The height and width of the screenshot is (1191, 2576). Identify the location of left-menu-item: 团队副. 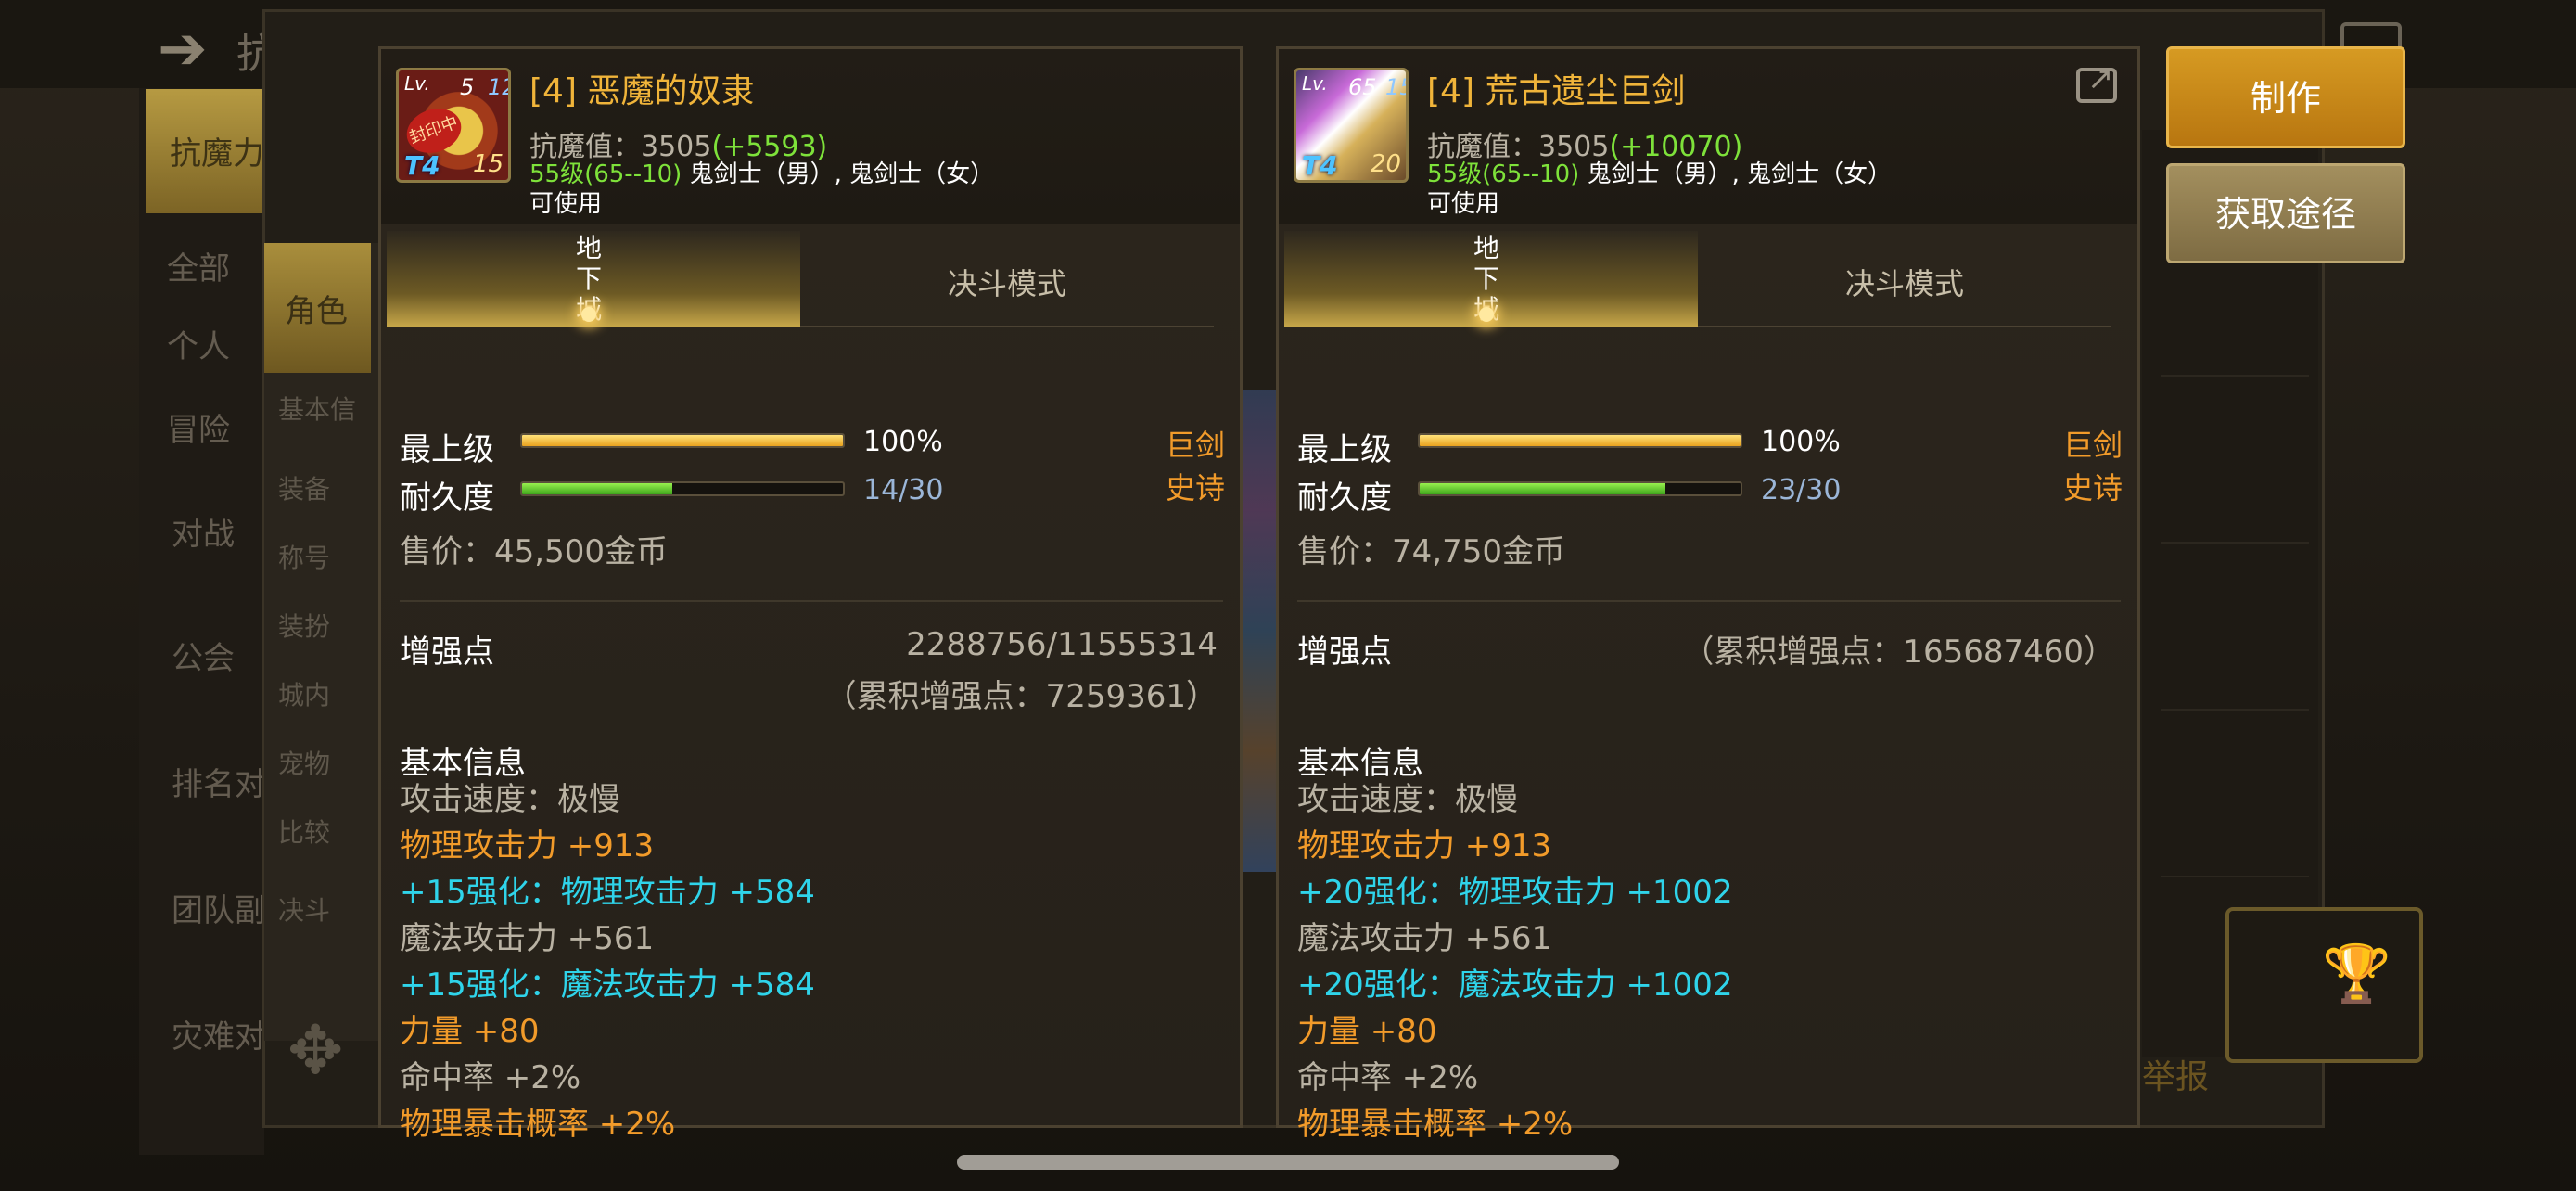
(219, 907).